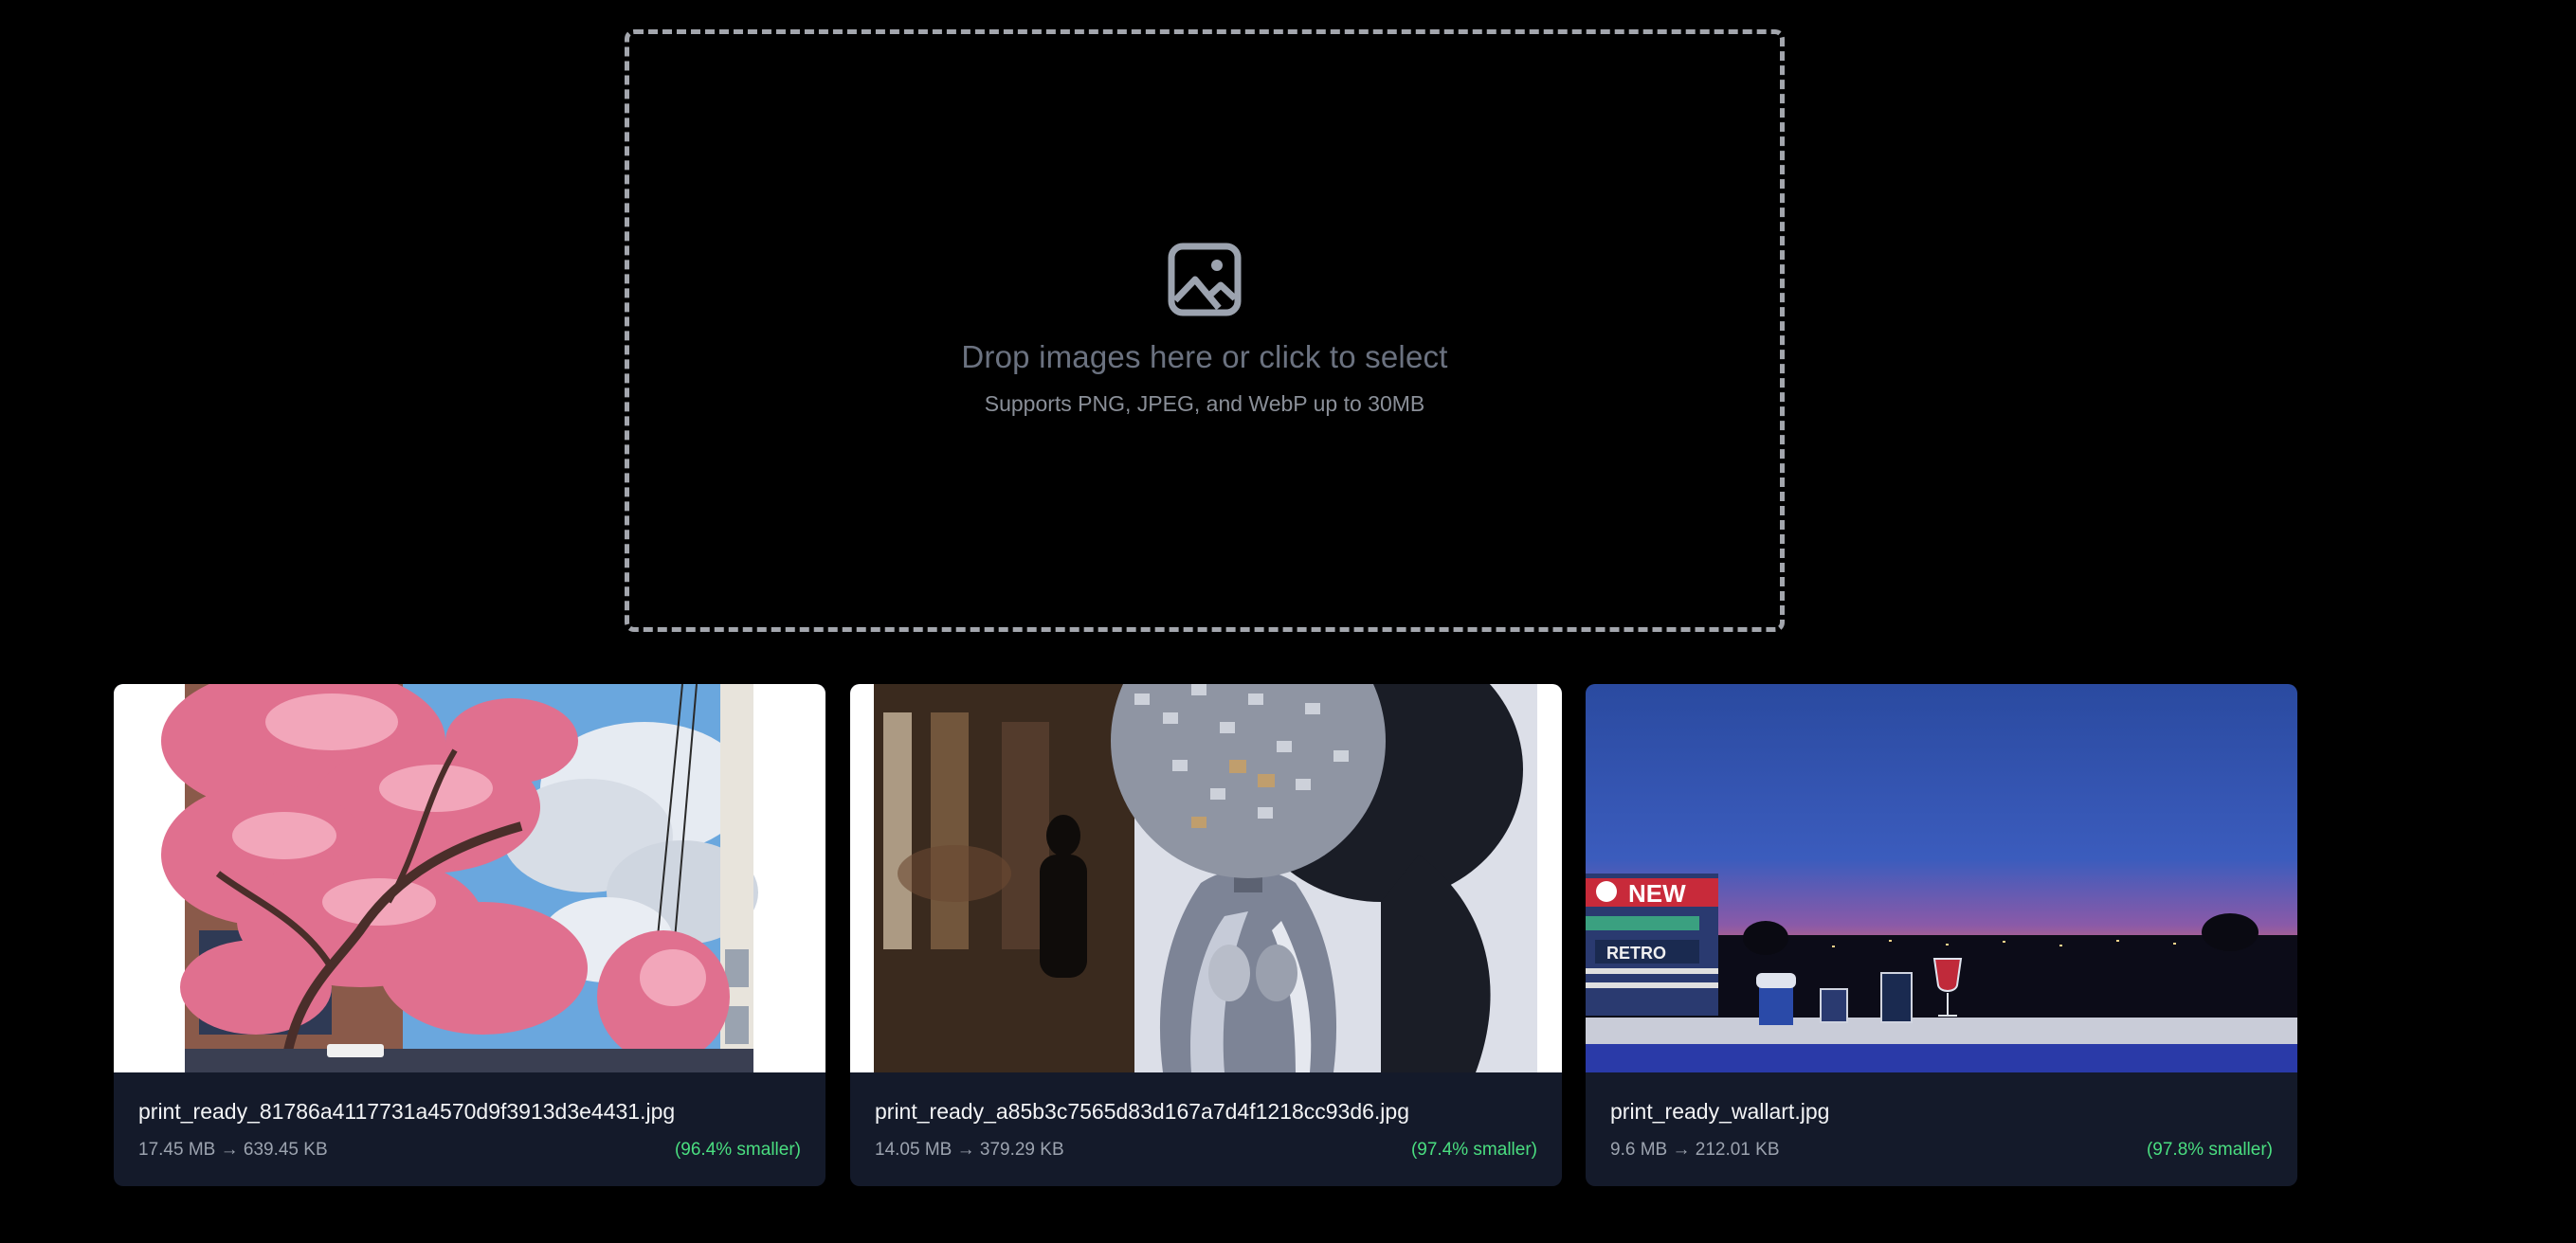  What do you see at coordinates (469, 878) in the screenshot?
I see `thumbnail-cherry-blossom` at bounding box center [469, 878].